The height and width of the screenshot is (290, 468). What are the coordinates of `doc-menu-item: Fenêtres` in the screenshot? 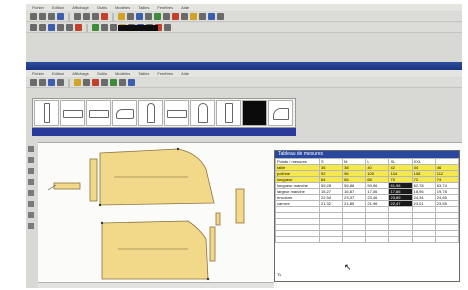 It's located at (165, 73).